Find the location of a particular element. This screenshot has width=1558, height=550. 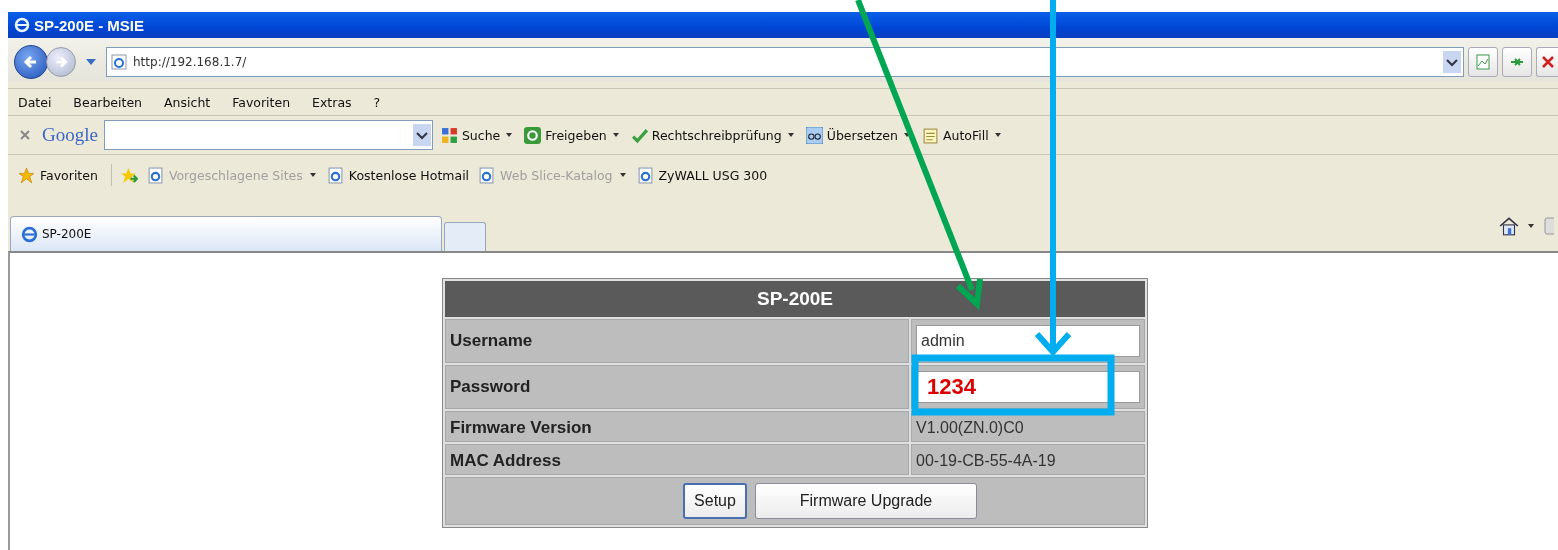

toolbar-button: AutoFill is located at coordinates (965, 135).